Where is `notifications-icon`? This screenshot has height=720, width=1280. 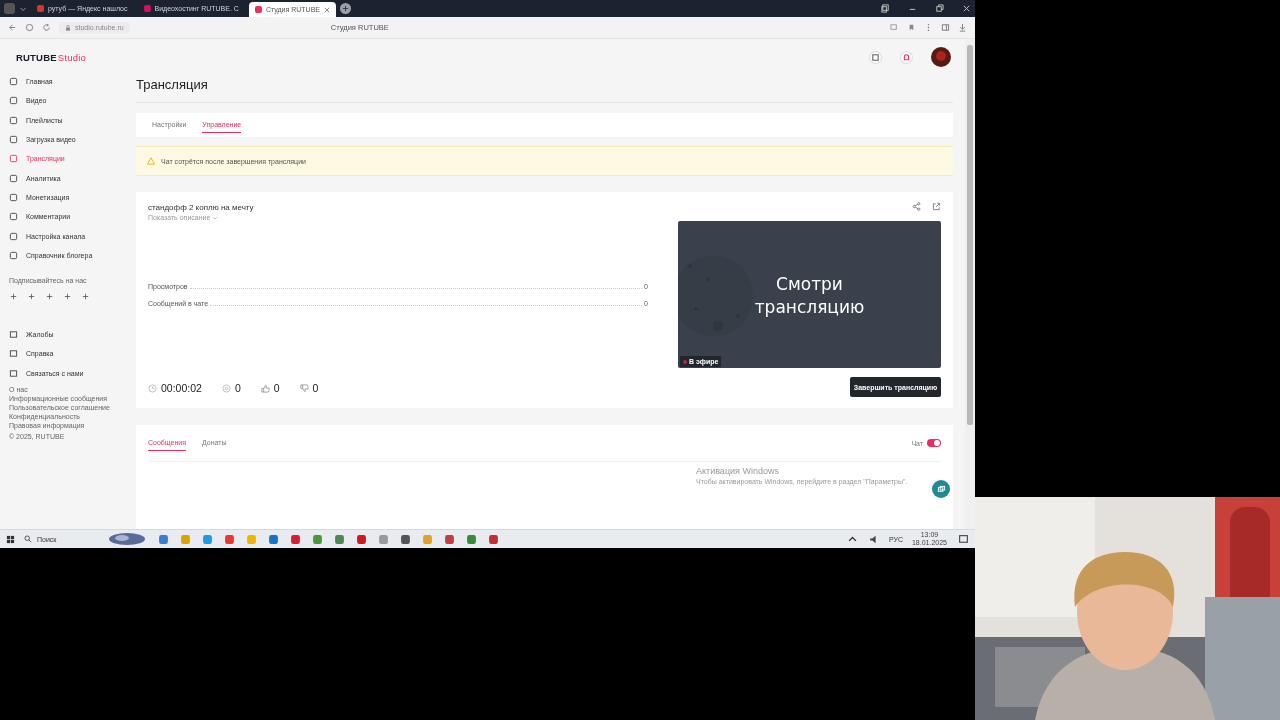 notifications-icon is located at coordinates (963, 539).